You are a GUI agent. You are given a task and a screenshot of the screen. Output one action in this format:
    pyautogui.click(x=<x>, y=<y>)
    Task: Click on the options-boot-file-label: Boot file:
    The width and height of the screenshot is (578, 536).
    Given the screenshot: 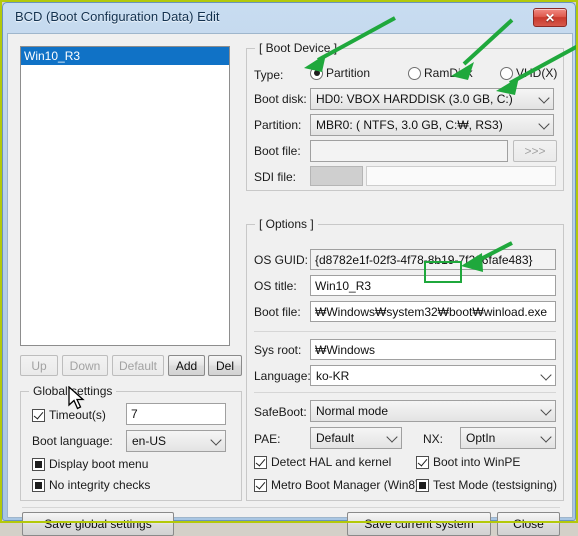 What is the action you would take?
    pyautogui.click(x=277, y=312)
    